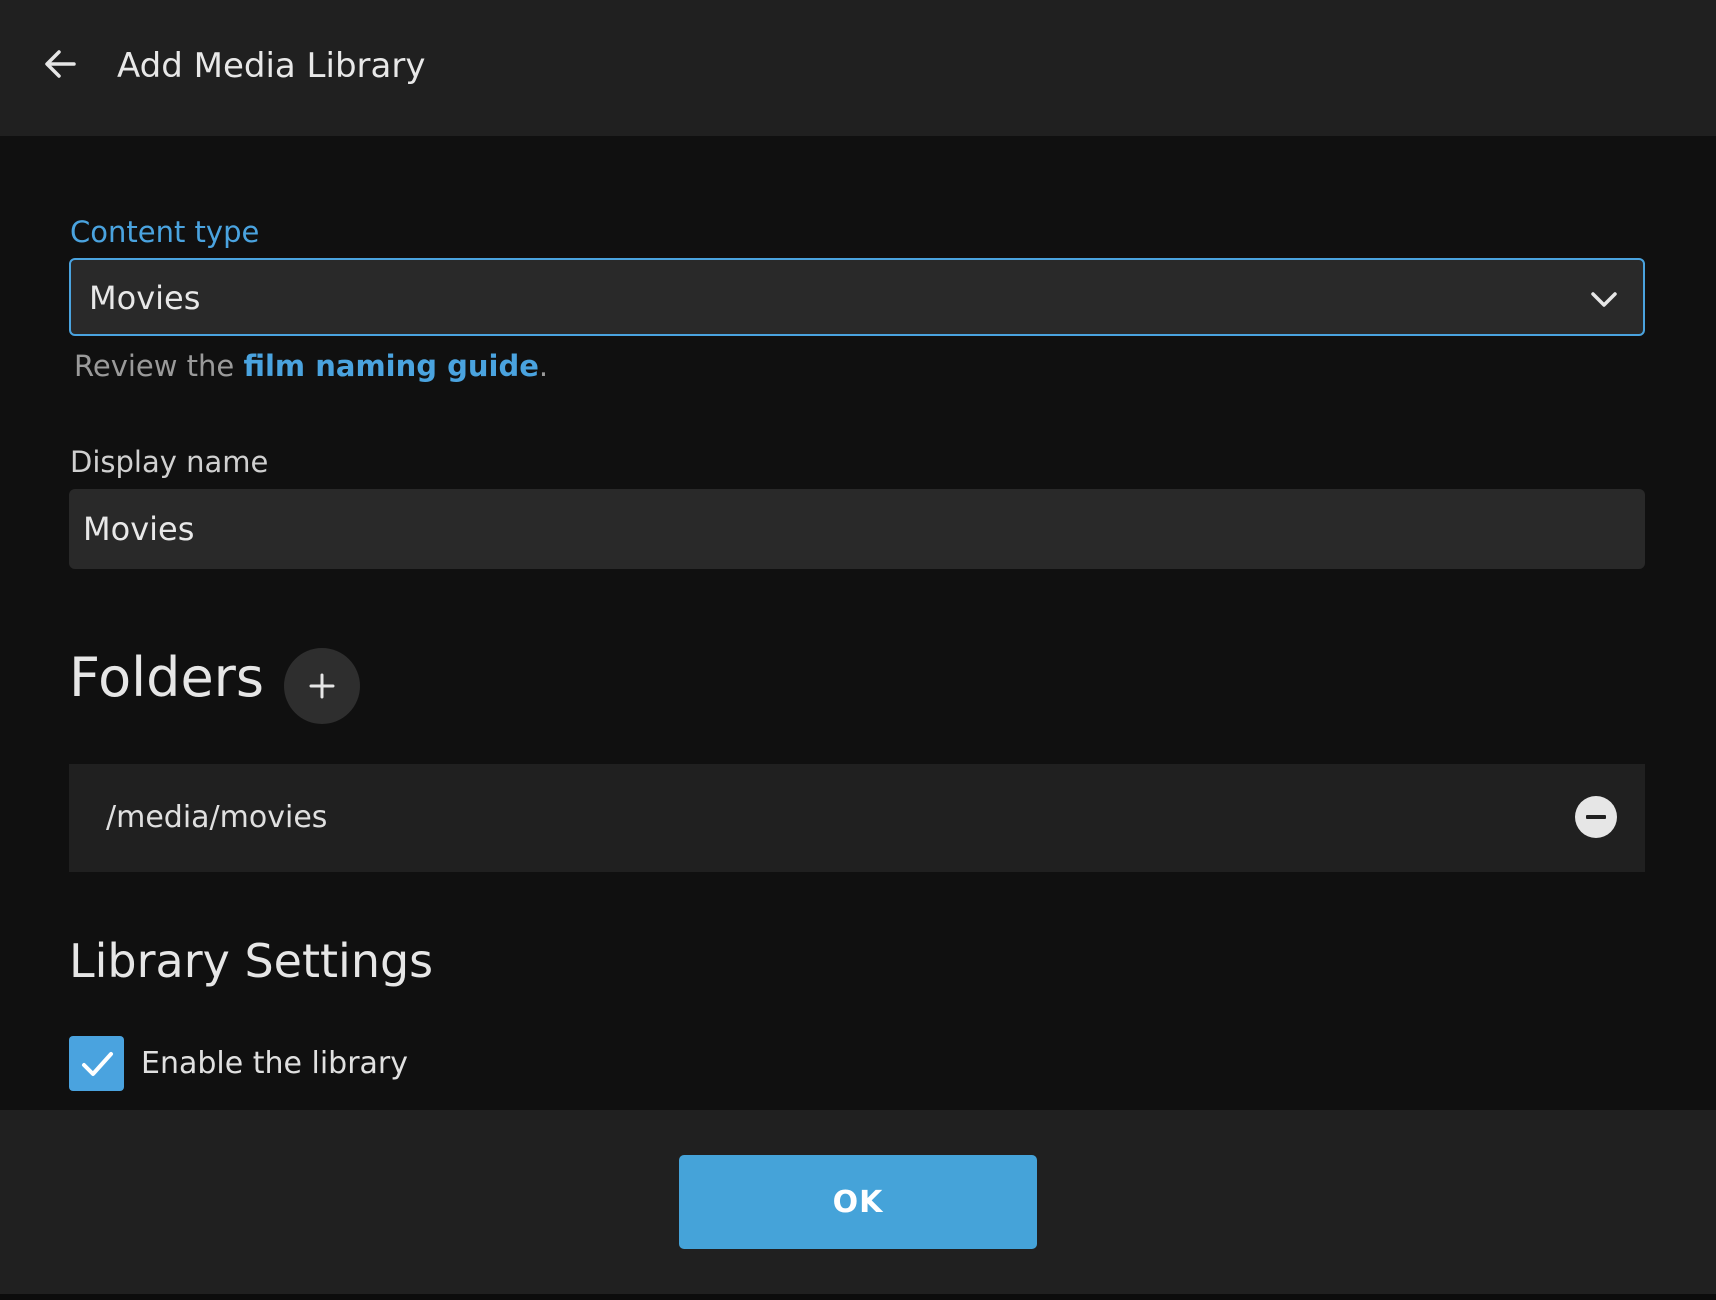 The height and width of the screenshot is (1300, 1716). Describe the element at coordinates (543, 366) in the screenshot. I see `help-suffix: .` at that location.